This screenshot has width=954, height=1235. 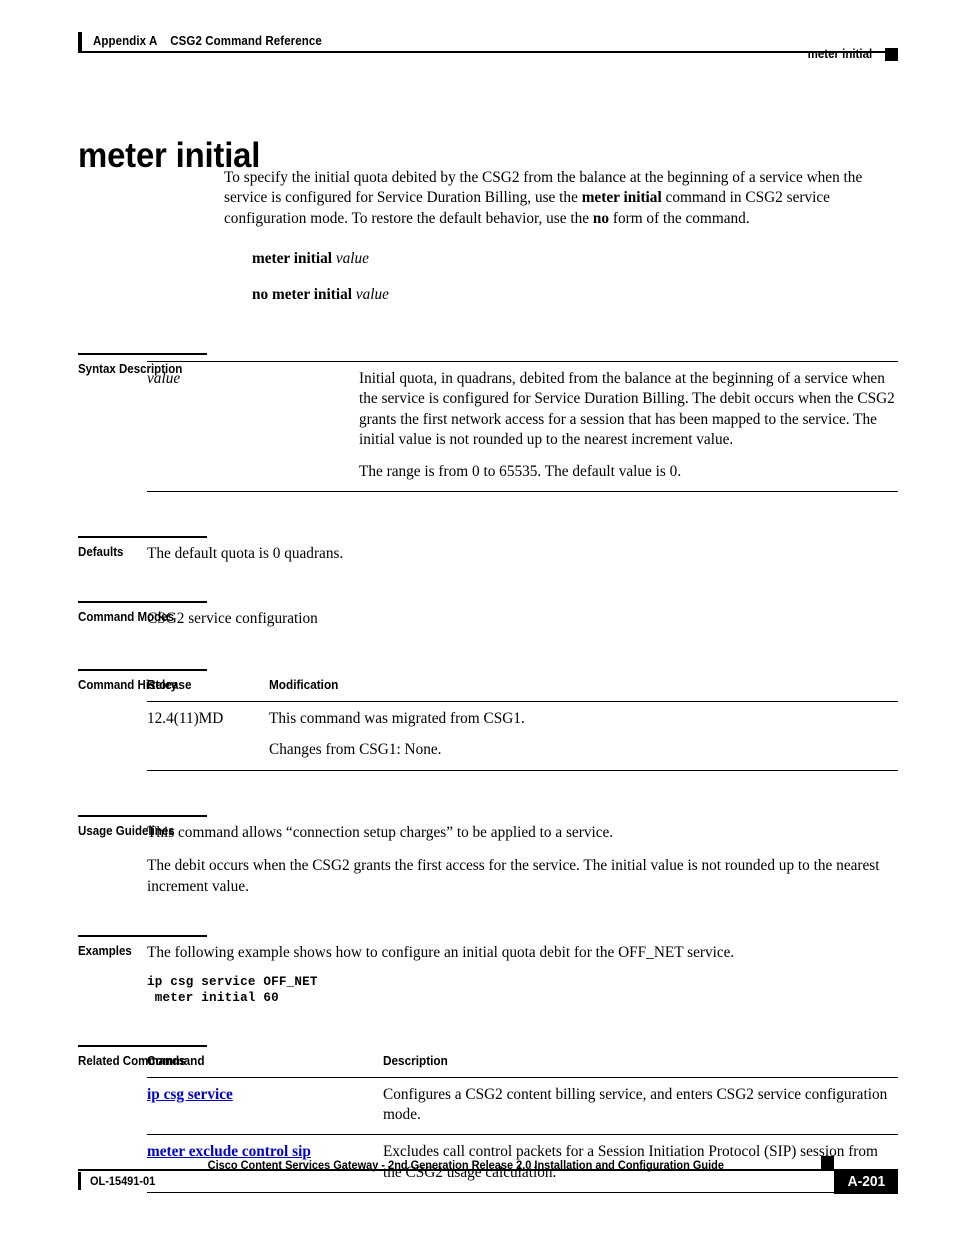 What do you see at coordinates (397, 718) in the screenshot?
I see `history-modification-line-1: This command was migrated from CSG1.` at bounding box center [397, 718].